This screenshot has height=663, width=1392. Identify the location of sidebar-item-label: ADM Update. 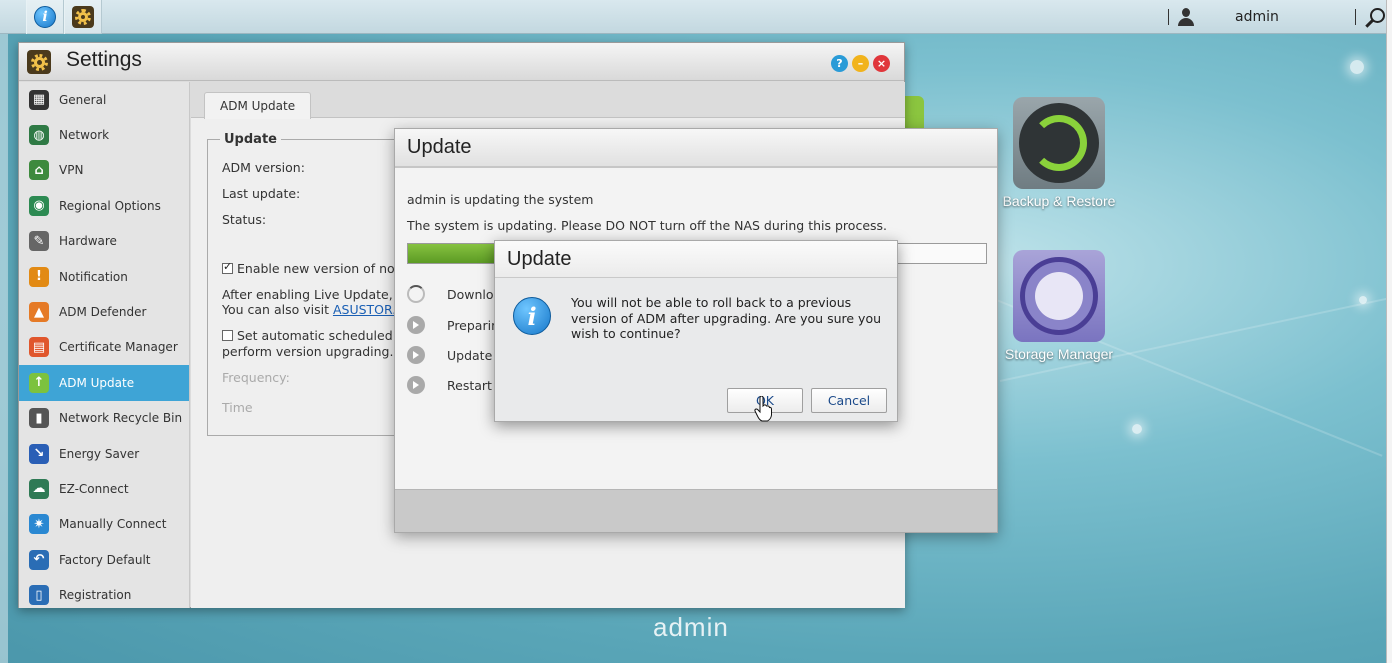
(97, 382).